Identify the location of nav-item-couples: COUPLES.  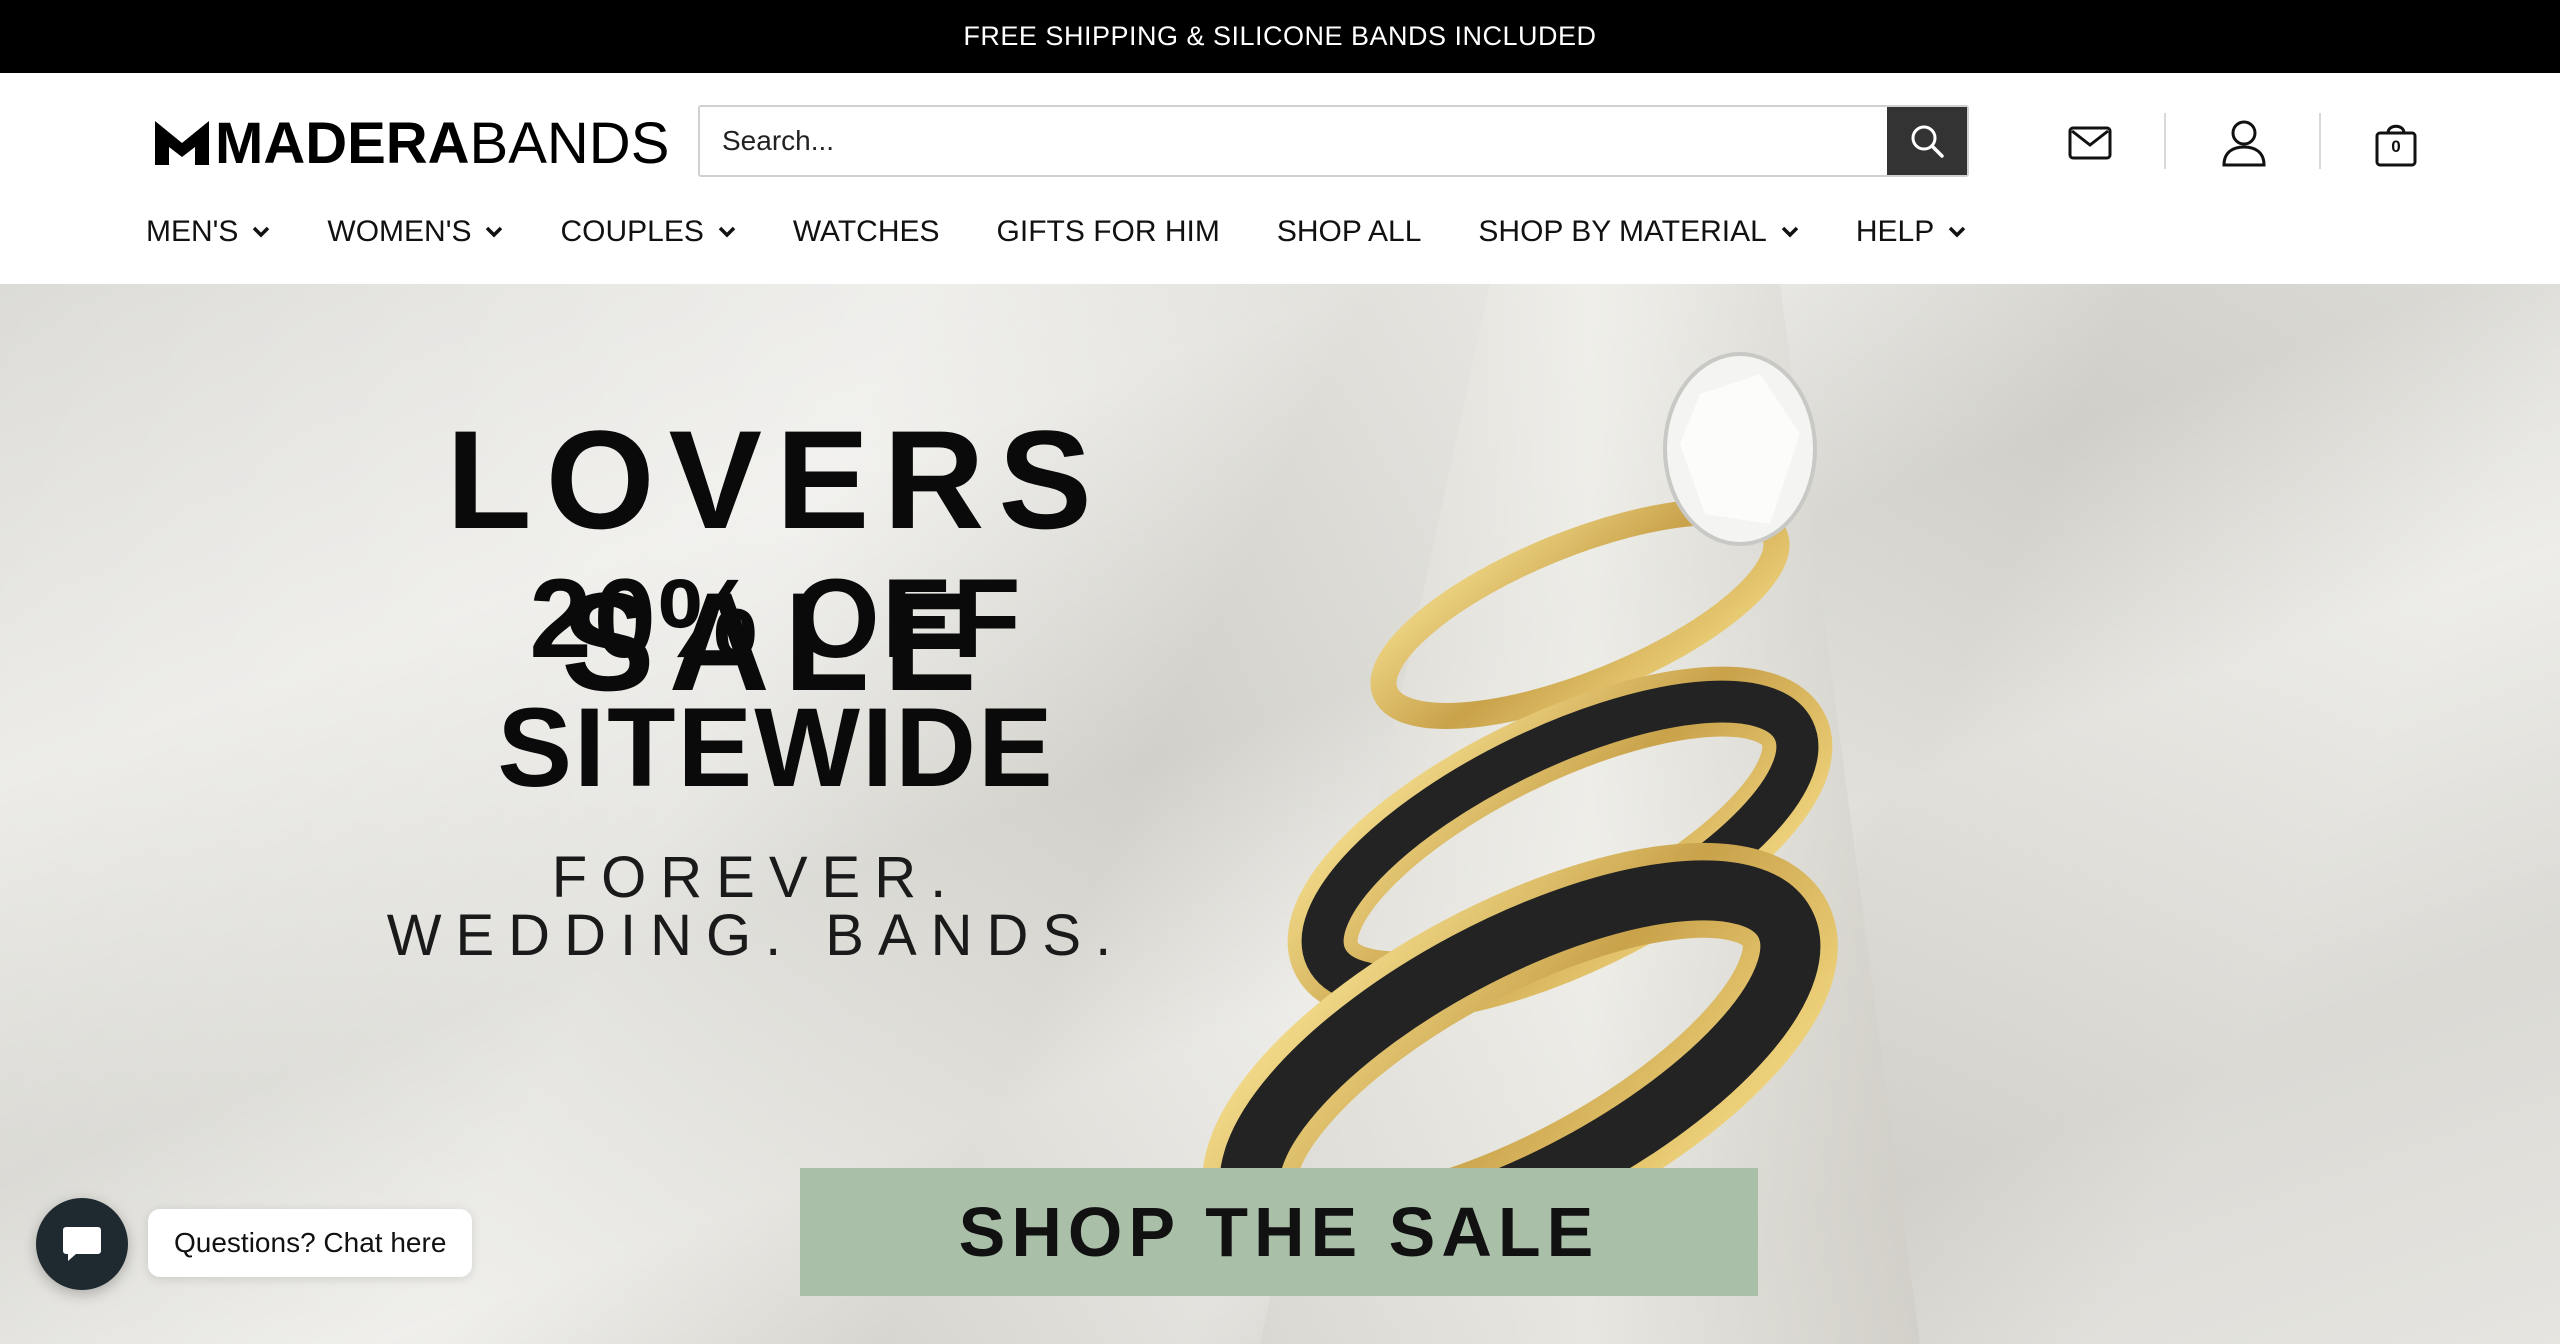
(648, 232).